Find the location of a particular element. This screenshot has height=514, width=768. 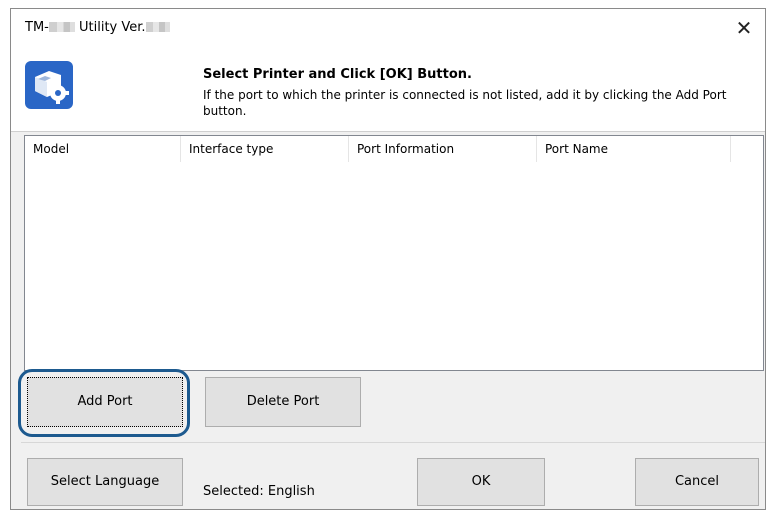

title-middle: Utility Ver. is located at coordinates (110, 27).